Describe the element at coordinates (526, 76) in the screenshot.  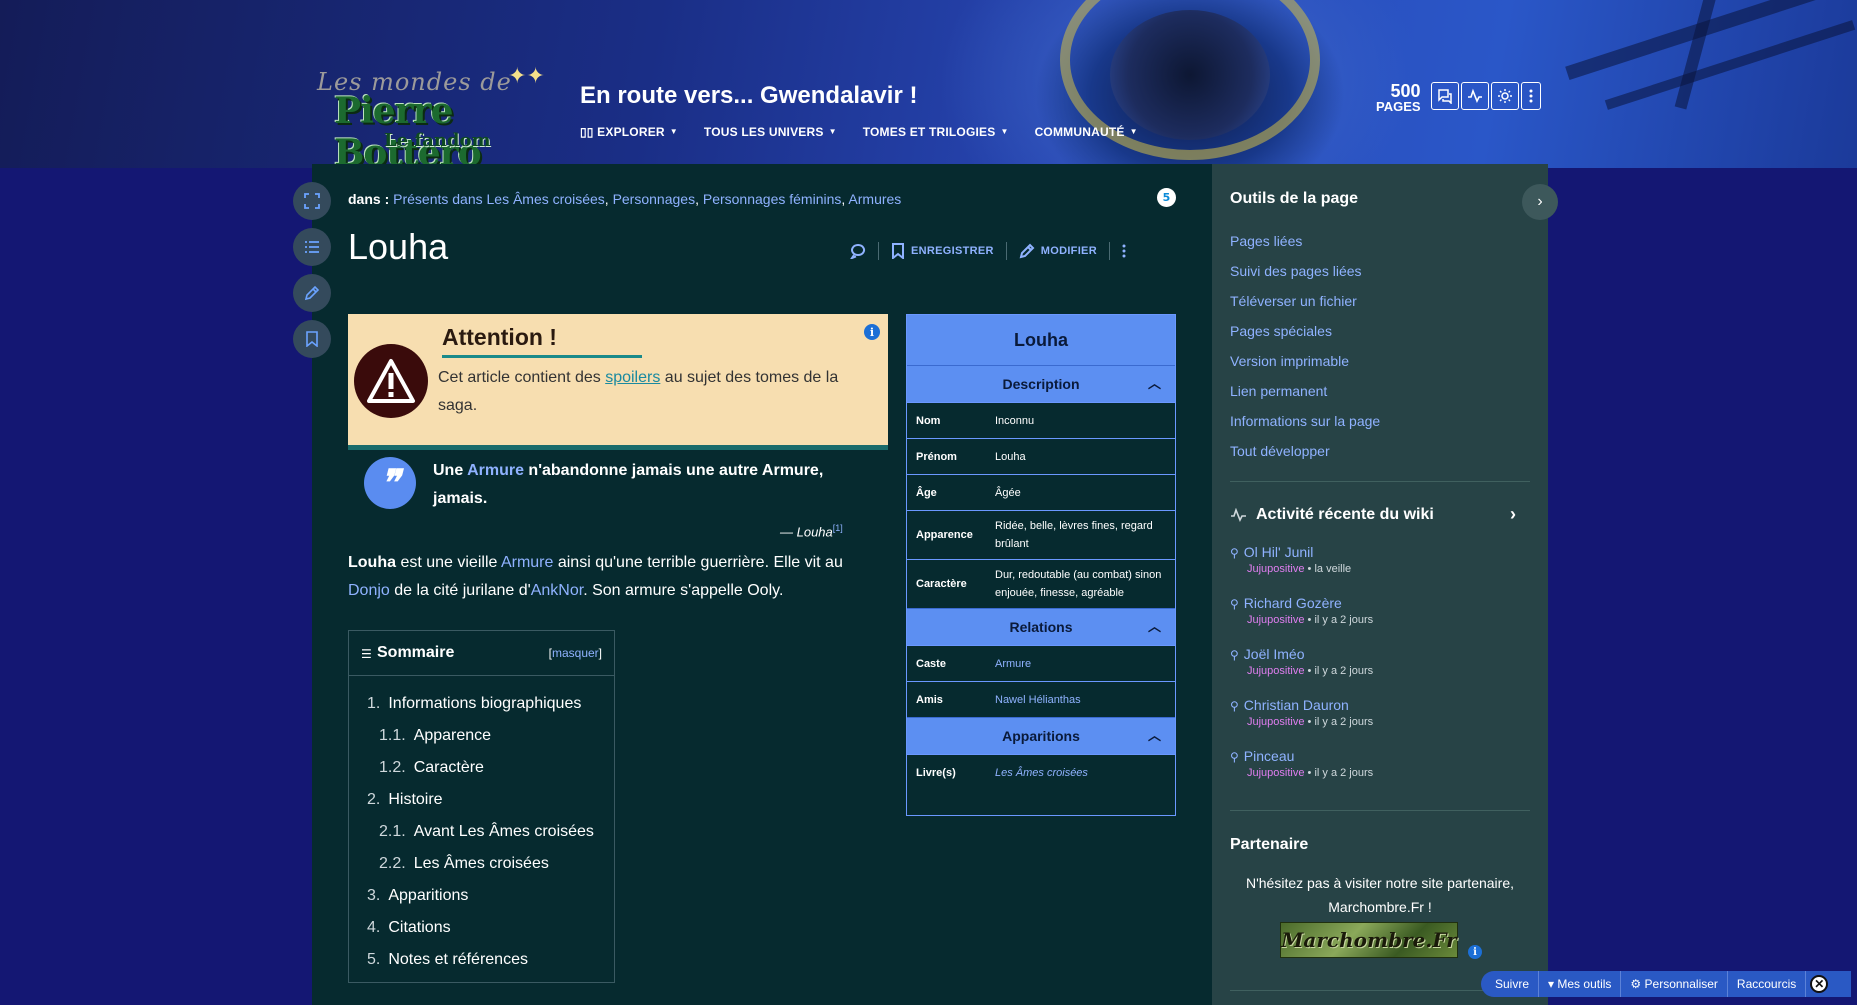
I see `stars-icon: ✦✦` at that location.